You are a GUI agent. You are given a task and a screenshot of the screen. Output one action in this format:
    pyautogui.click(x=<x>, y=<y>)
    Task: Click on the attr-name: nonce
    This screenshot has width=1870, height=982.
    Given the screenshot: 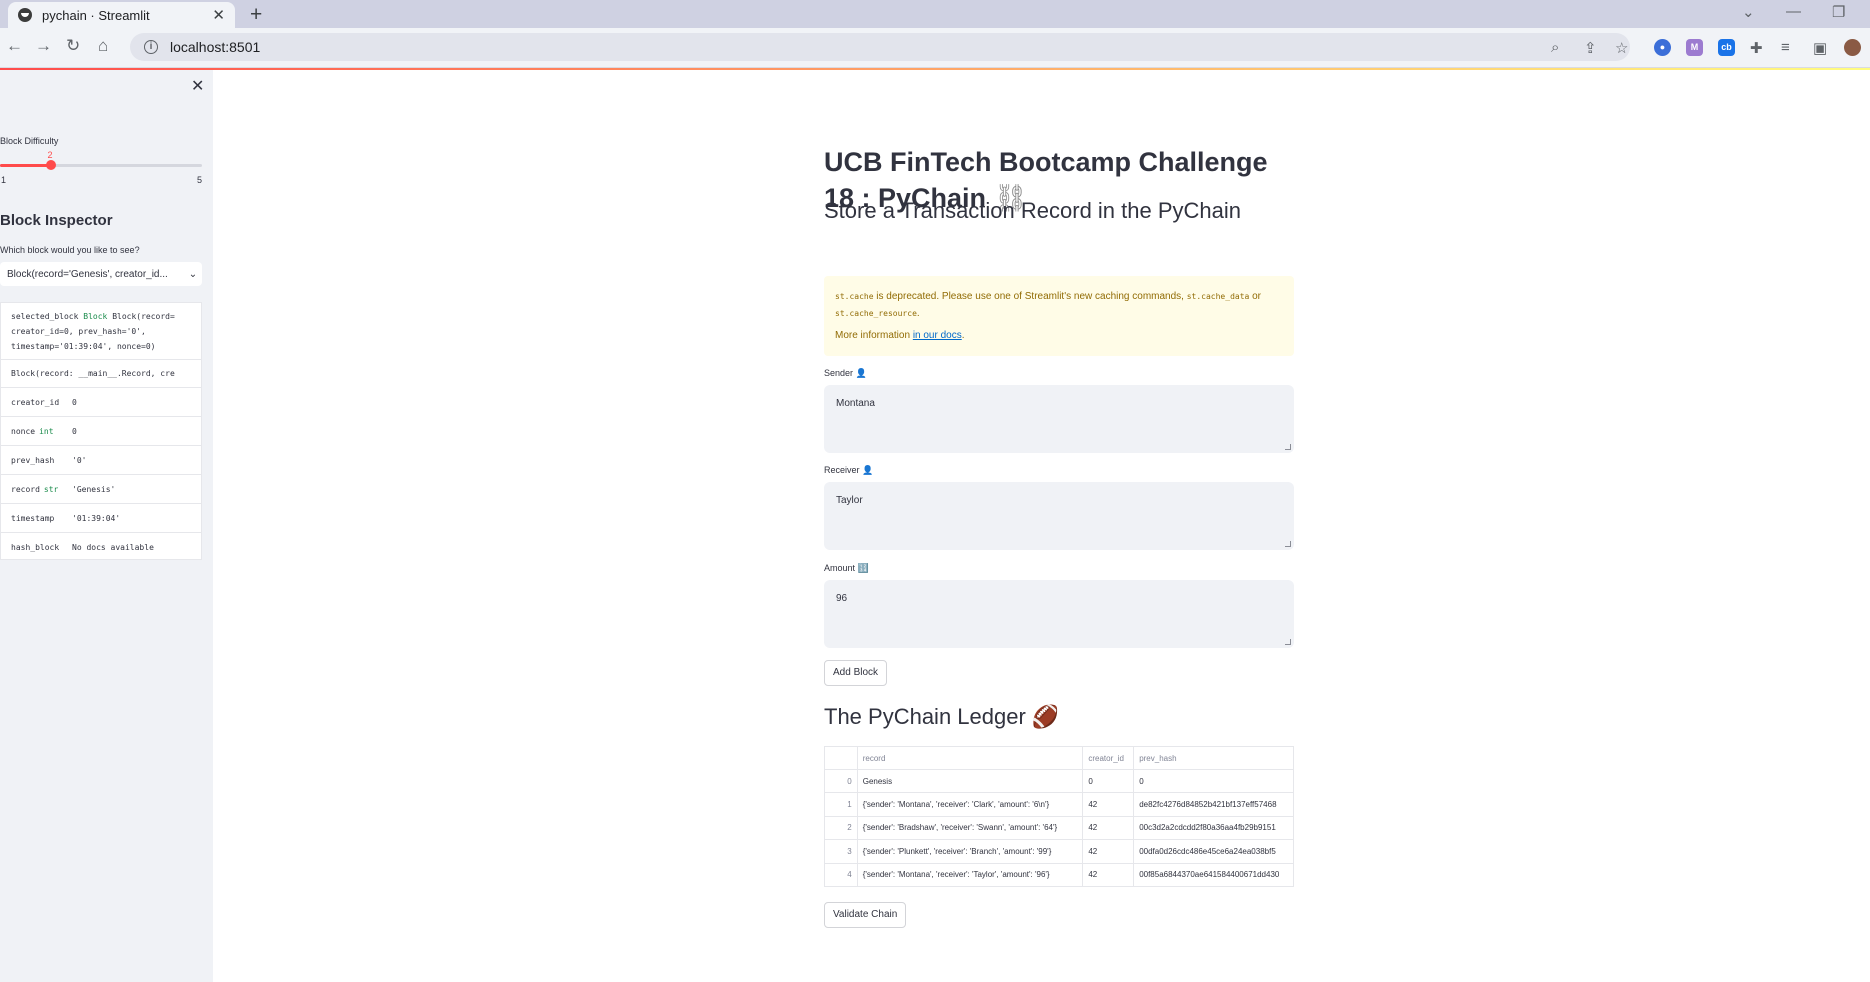 What is the action you would take?
    pyautogui.click(x=23, y=431)
    